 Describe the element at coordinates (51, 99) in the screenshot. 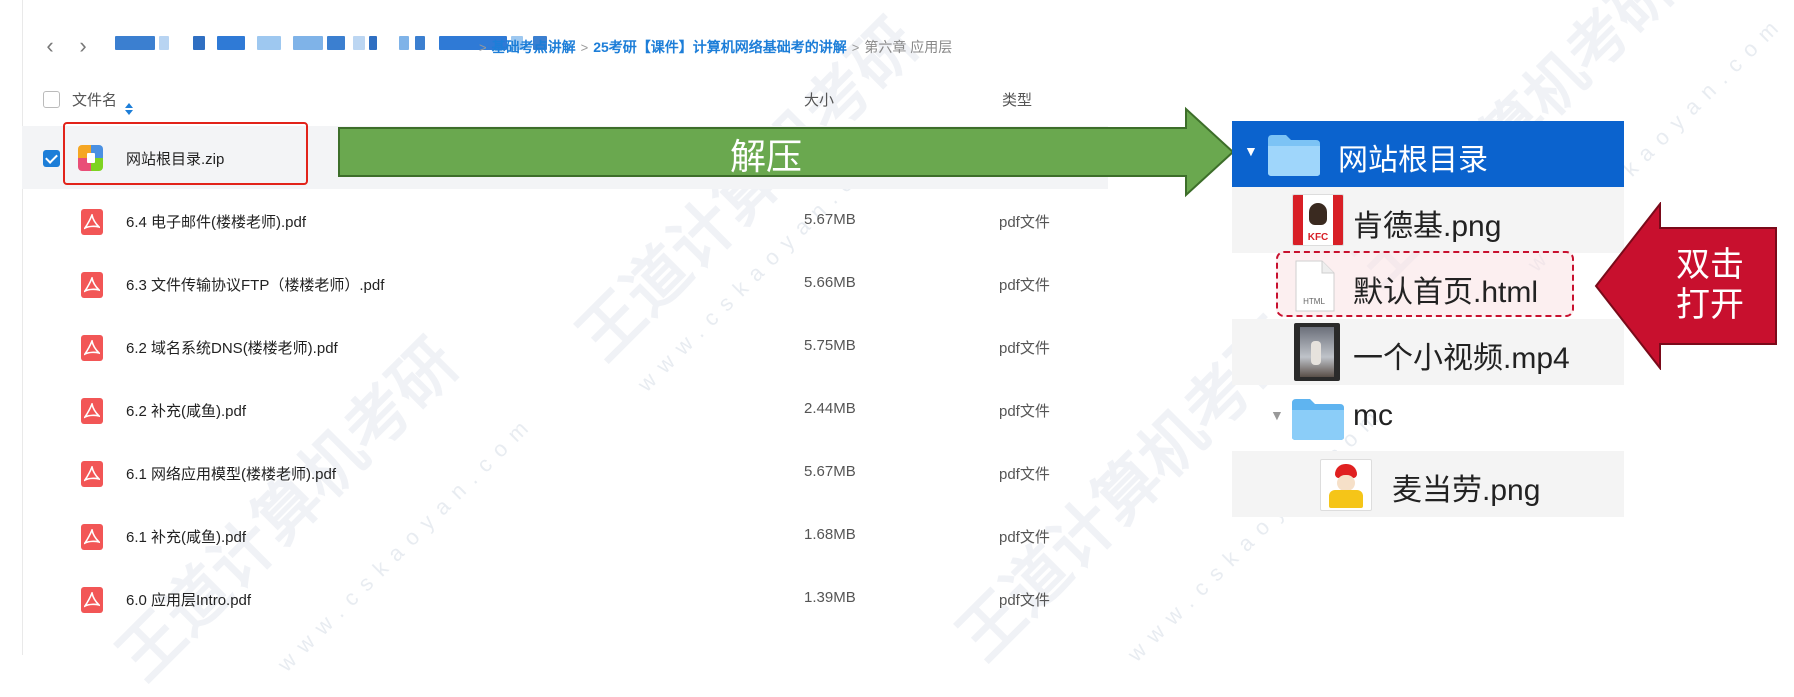

I see `select-all-checkbox` at that location.